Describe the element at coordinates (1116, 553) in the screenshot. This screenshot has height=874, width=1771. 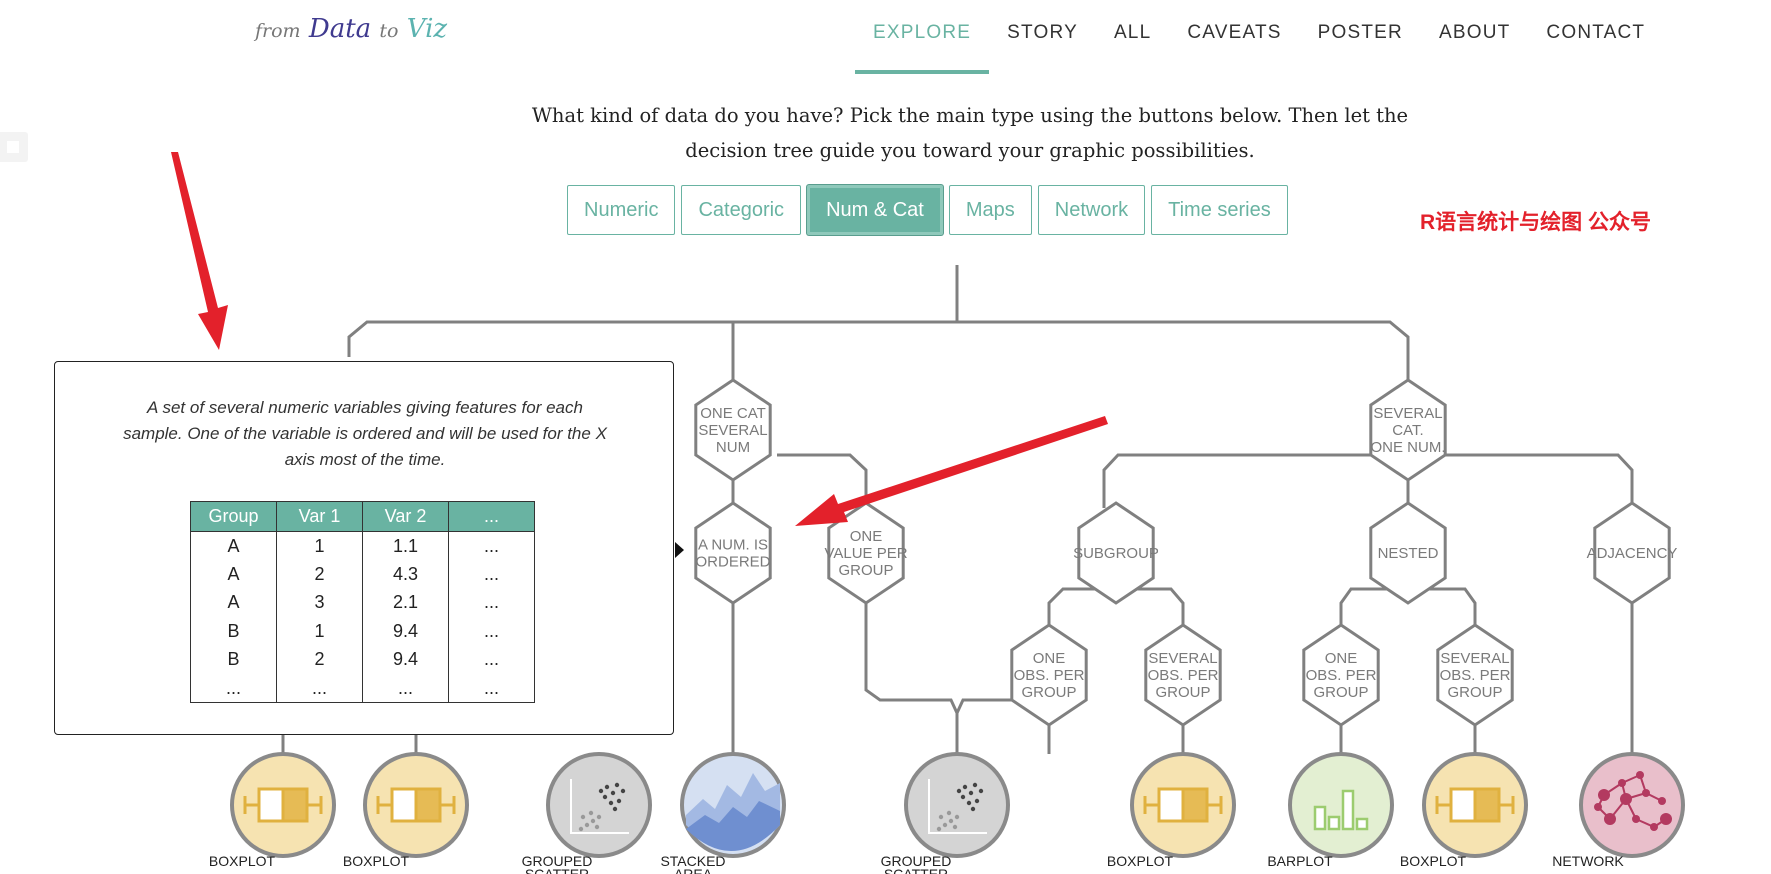
I see `node-label: SUBGROUP` at that location.